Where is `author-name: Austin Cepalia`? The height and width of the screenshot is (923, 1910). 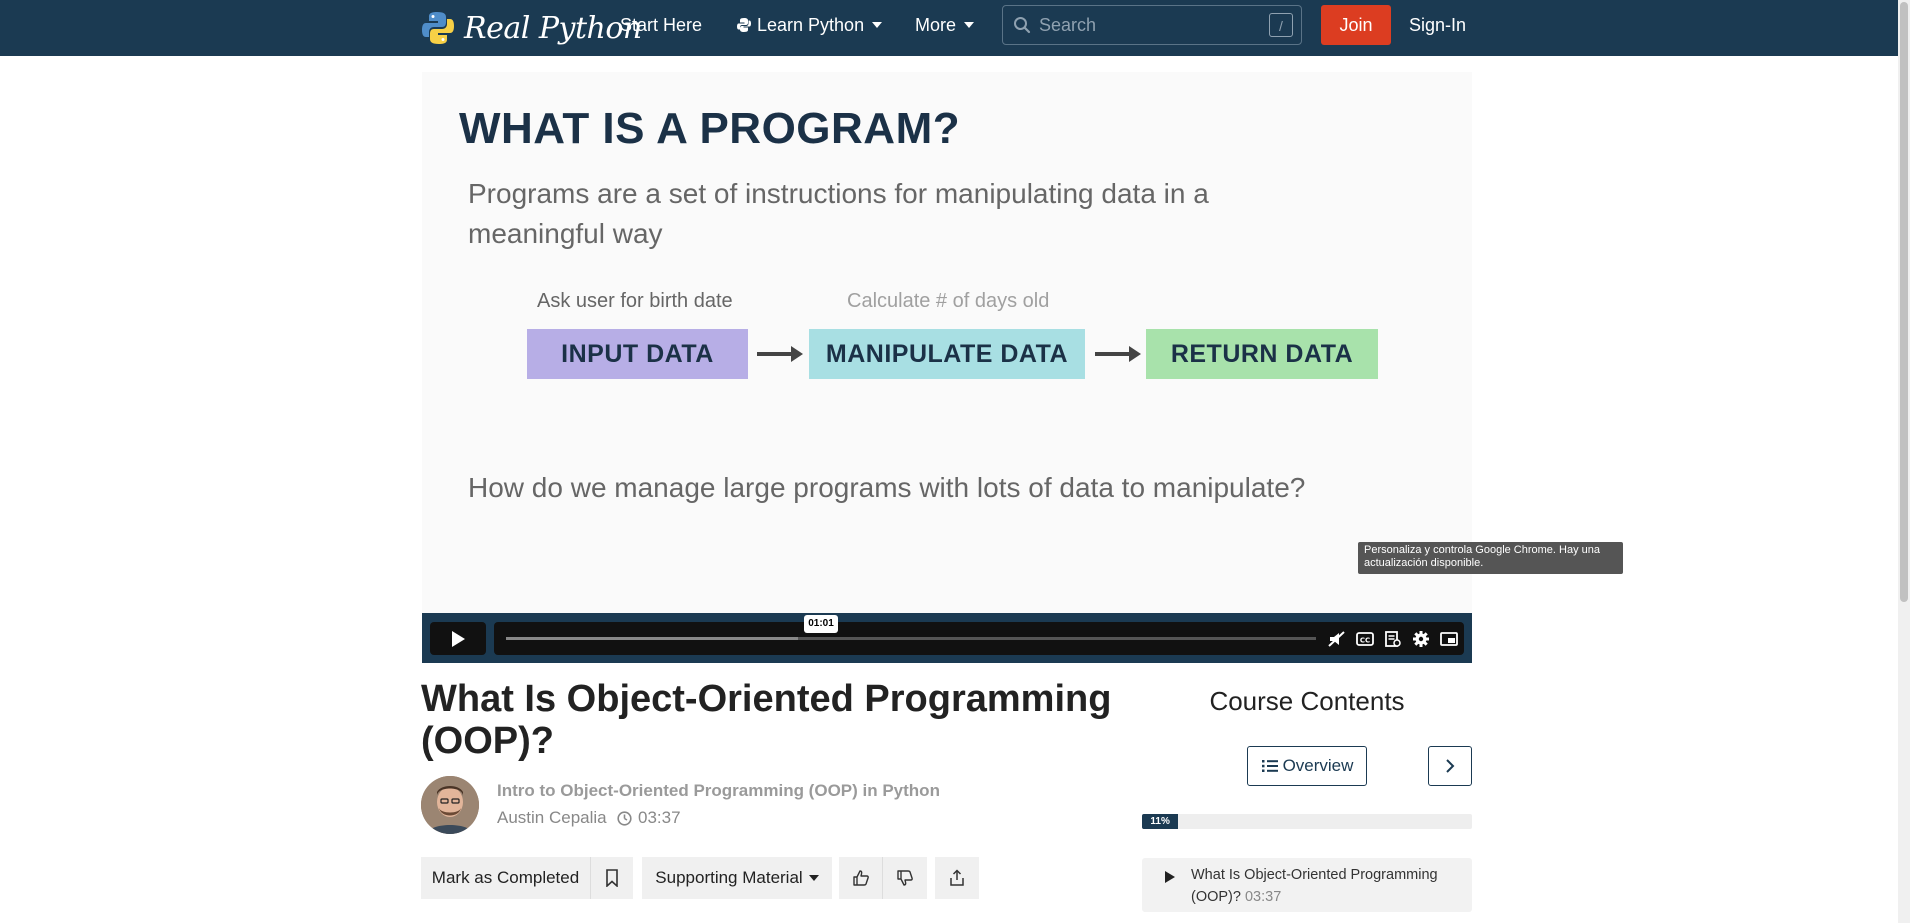 author-name: Austin Cepalia is located at coordinates (552, 818).